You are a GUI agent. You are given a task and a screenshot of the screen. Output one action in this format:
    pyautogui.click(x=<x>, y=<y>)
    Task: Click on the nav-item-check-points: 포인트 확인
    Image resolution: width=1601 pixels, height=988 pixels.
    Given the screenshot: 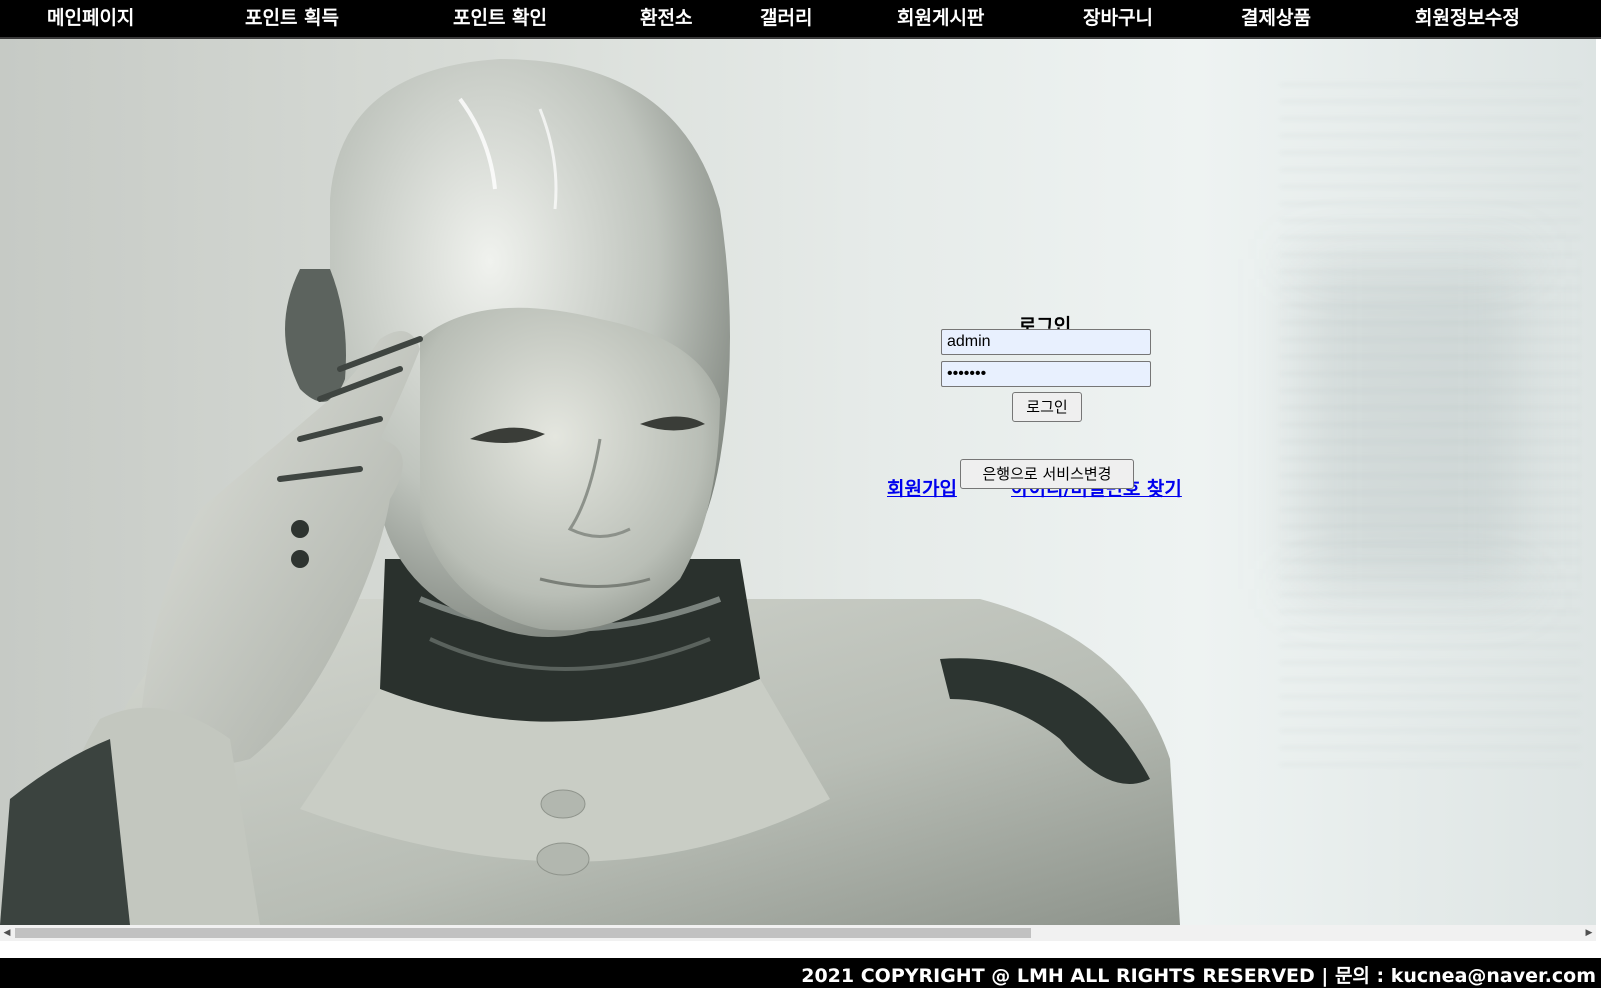 What is the action you would take?
    pyautogui.click(x=500, y=18)
    